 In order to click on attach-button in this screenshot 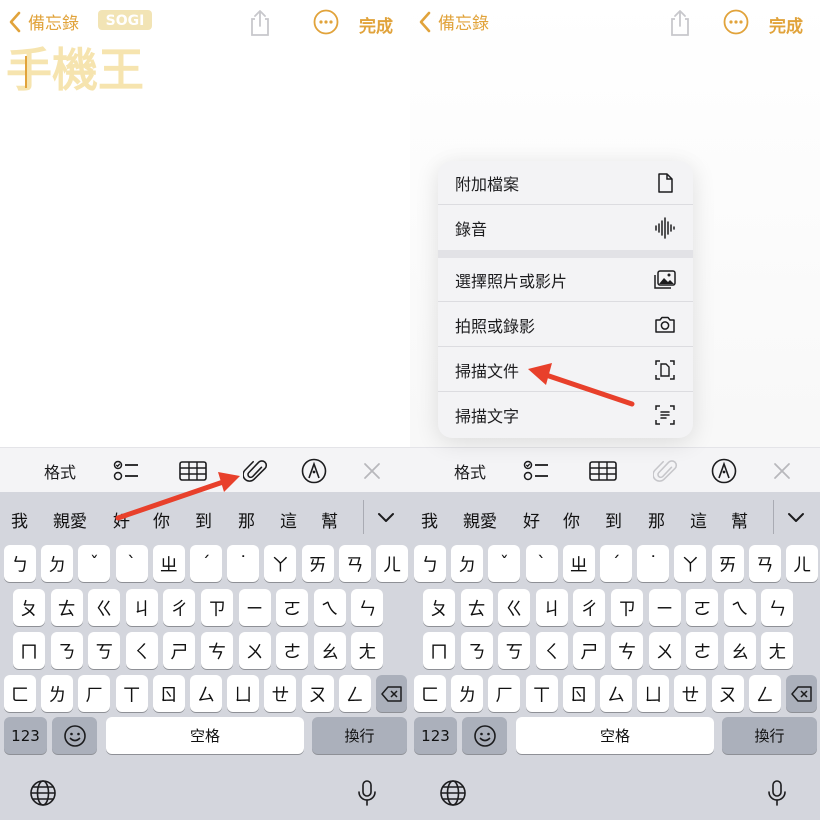, I will do `click(666, 470)`.